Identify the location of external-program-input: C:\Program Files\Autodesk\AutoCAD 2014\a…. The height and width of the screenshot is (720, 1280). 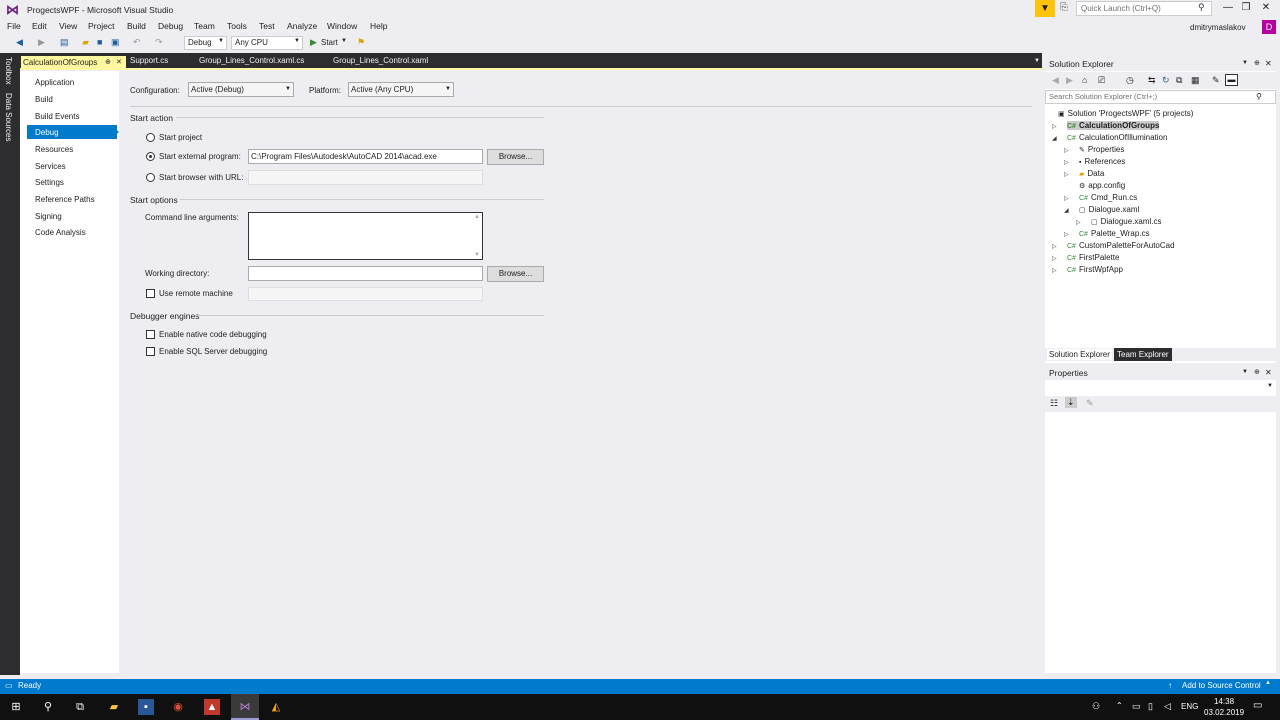
(365, 156).